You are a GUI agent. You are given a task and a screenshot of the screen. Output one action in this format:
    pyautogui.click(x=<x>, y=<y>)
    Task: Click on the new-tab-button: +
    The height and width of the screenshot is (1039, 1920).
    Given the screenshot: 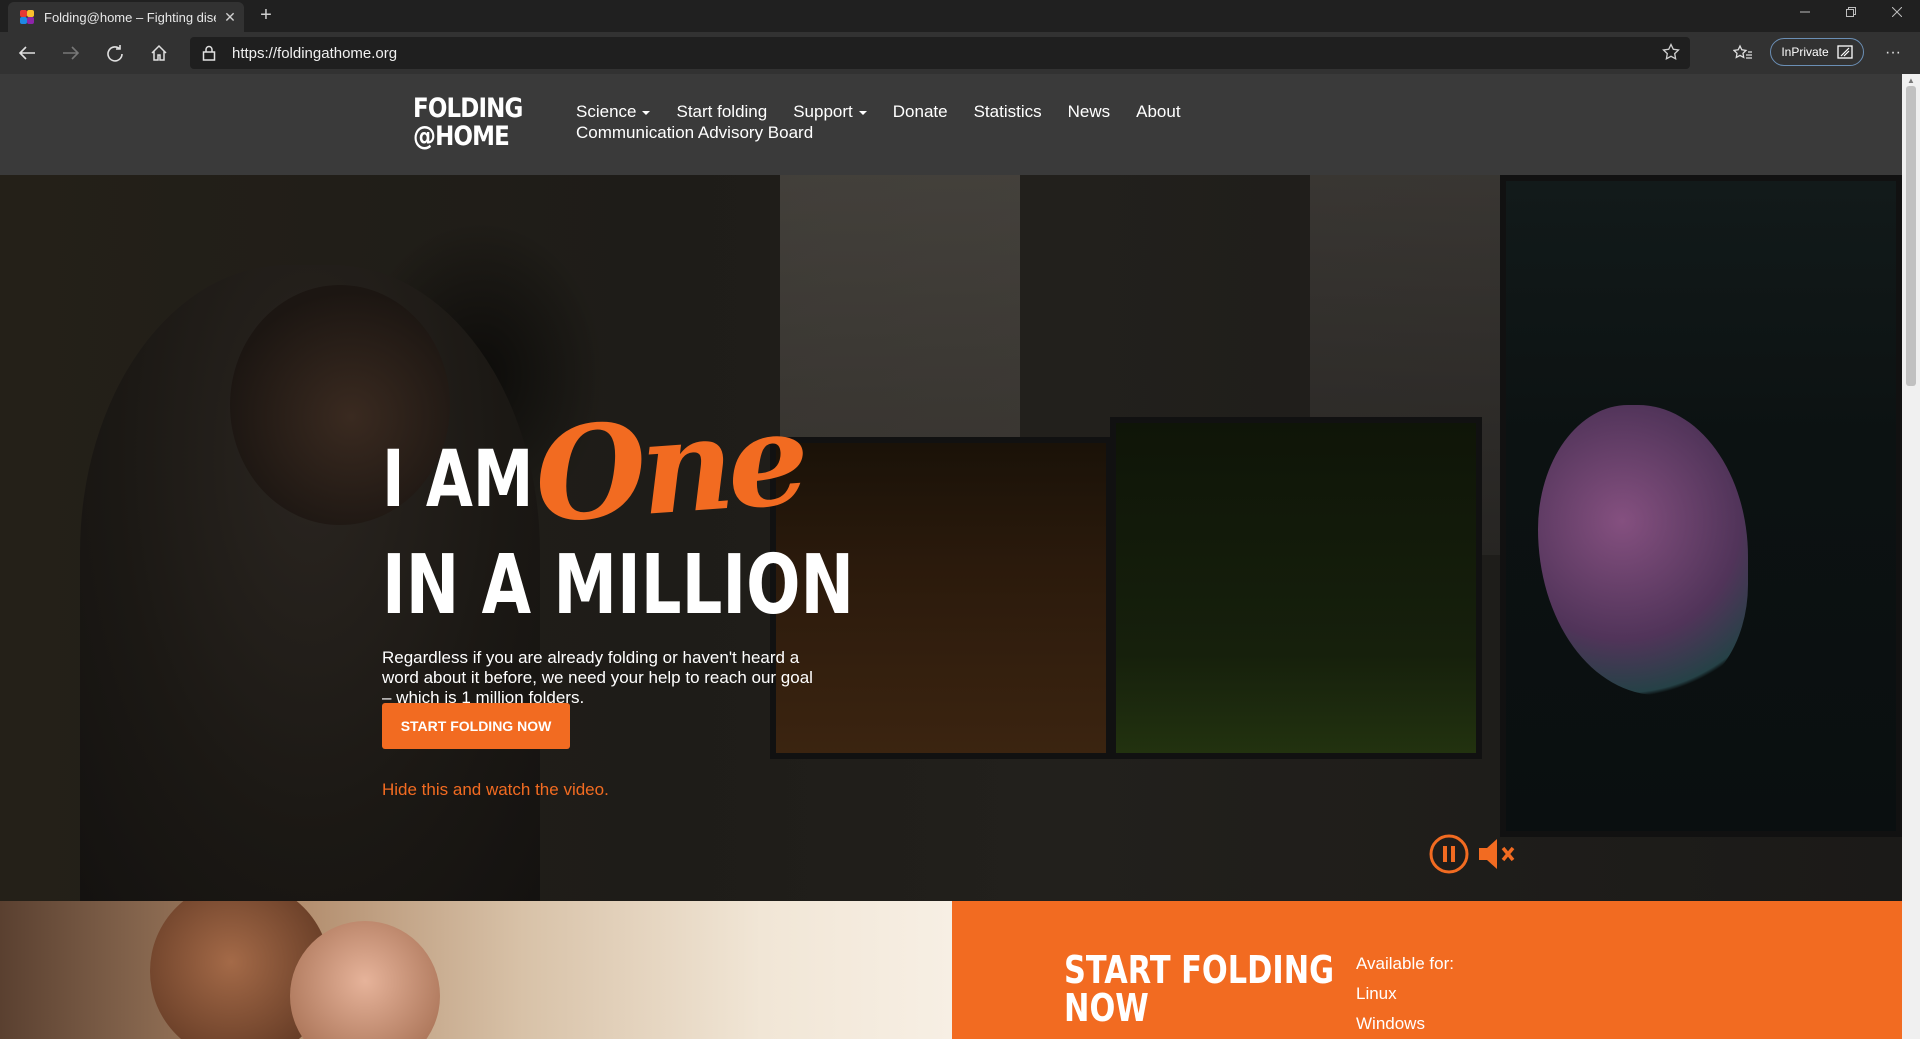 What is the action you would take?
    pyautogui.click(x=266, y=15)
    